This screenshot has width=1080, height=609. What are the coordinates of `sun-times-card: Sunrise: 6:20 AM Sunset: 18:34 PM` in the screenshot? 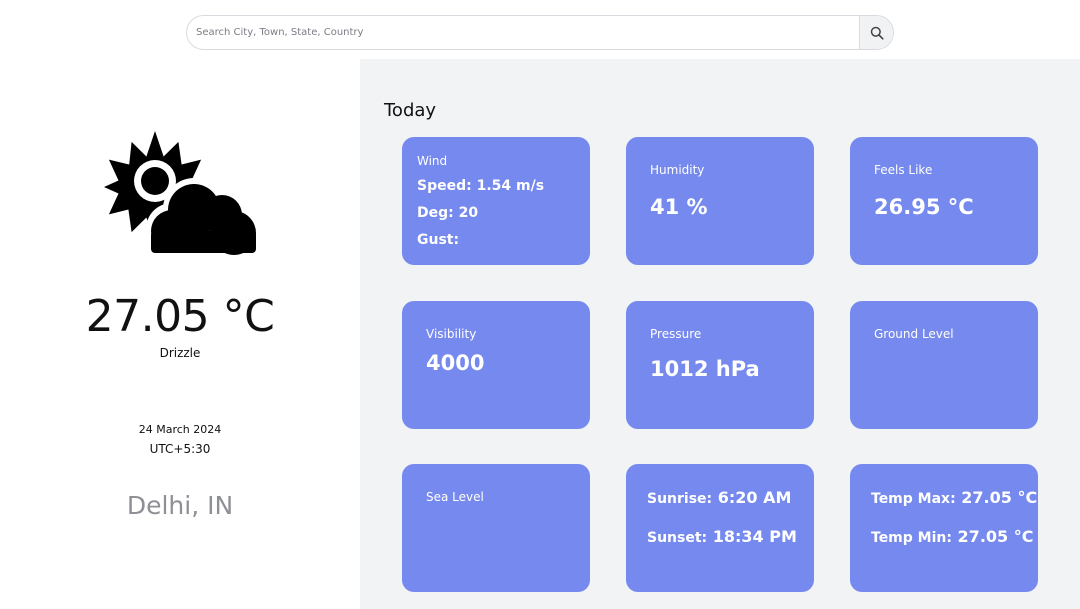 It's located at (720, 528).